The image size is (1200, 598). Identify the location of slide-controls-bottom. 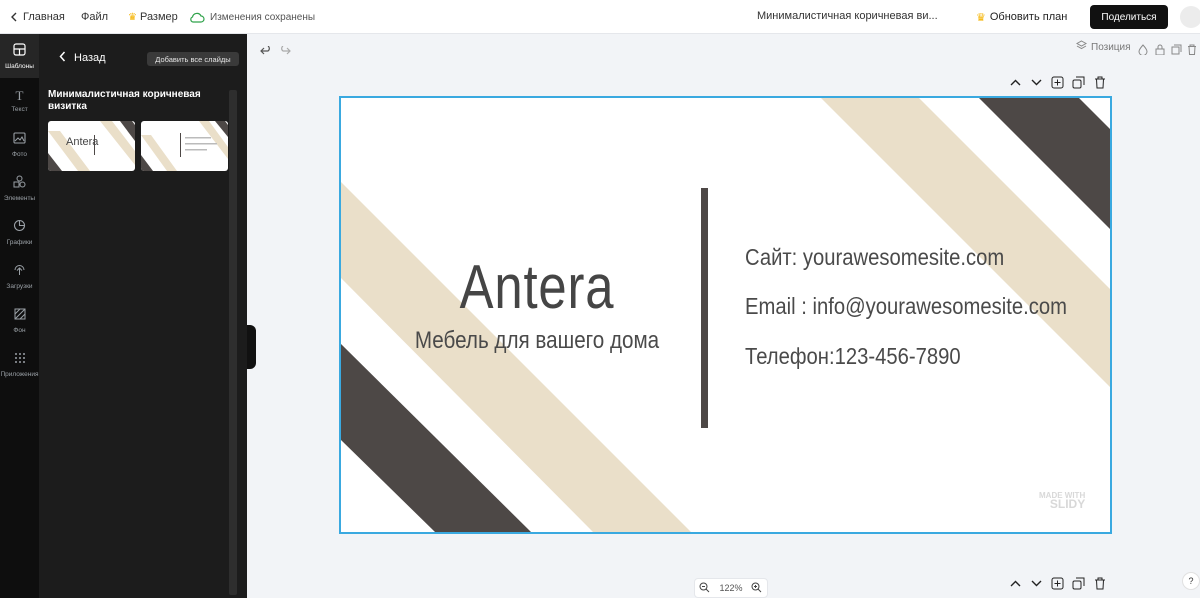
(1057, 583).